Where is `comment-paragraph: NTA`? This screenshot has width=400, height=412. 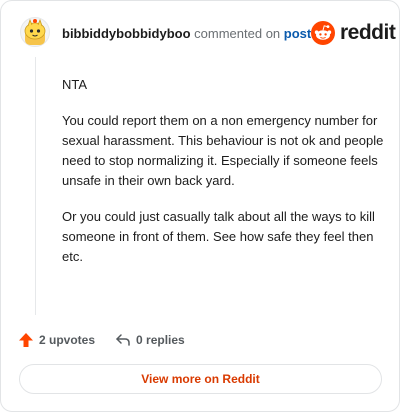
comment-paragraph: NTA is located at coordinates (75, 84).